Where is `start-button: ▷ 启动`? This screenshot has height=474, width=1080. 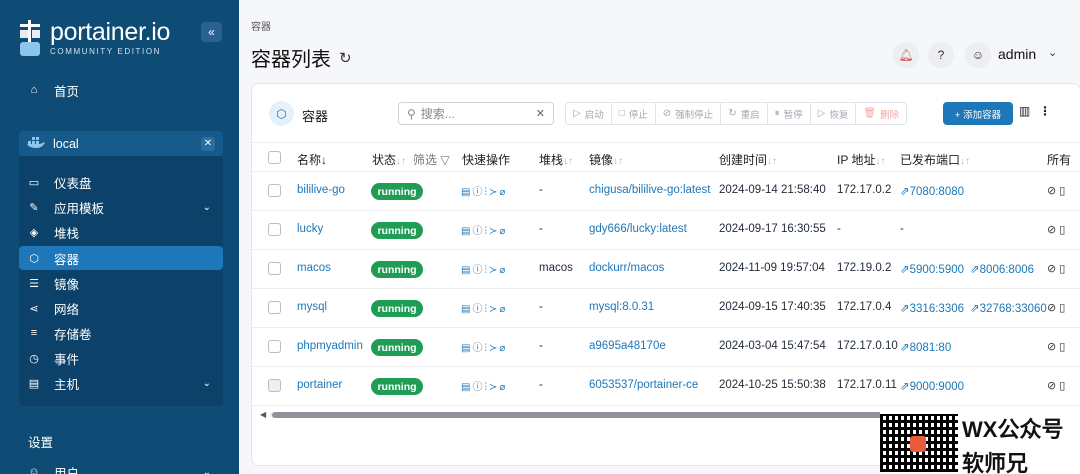 start-button: ▷ 启动 is located at coordinates (588, 113).